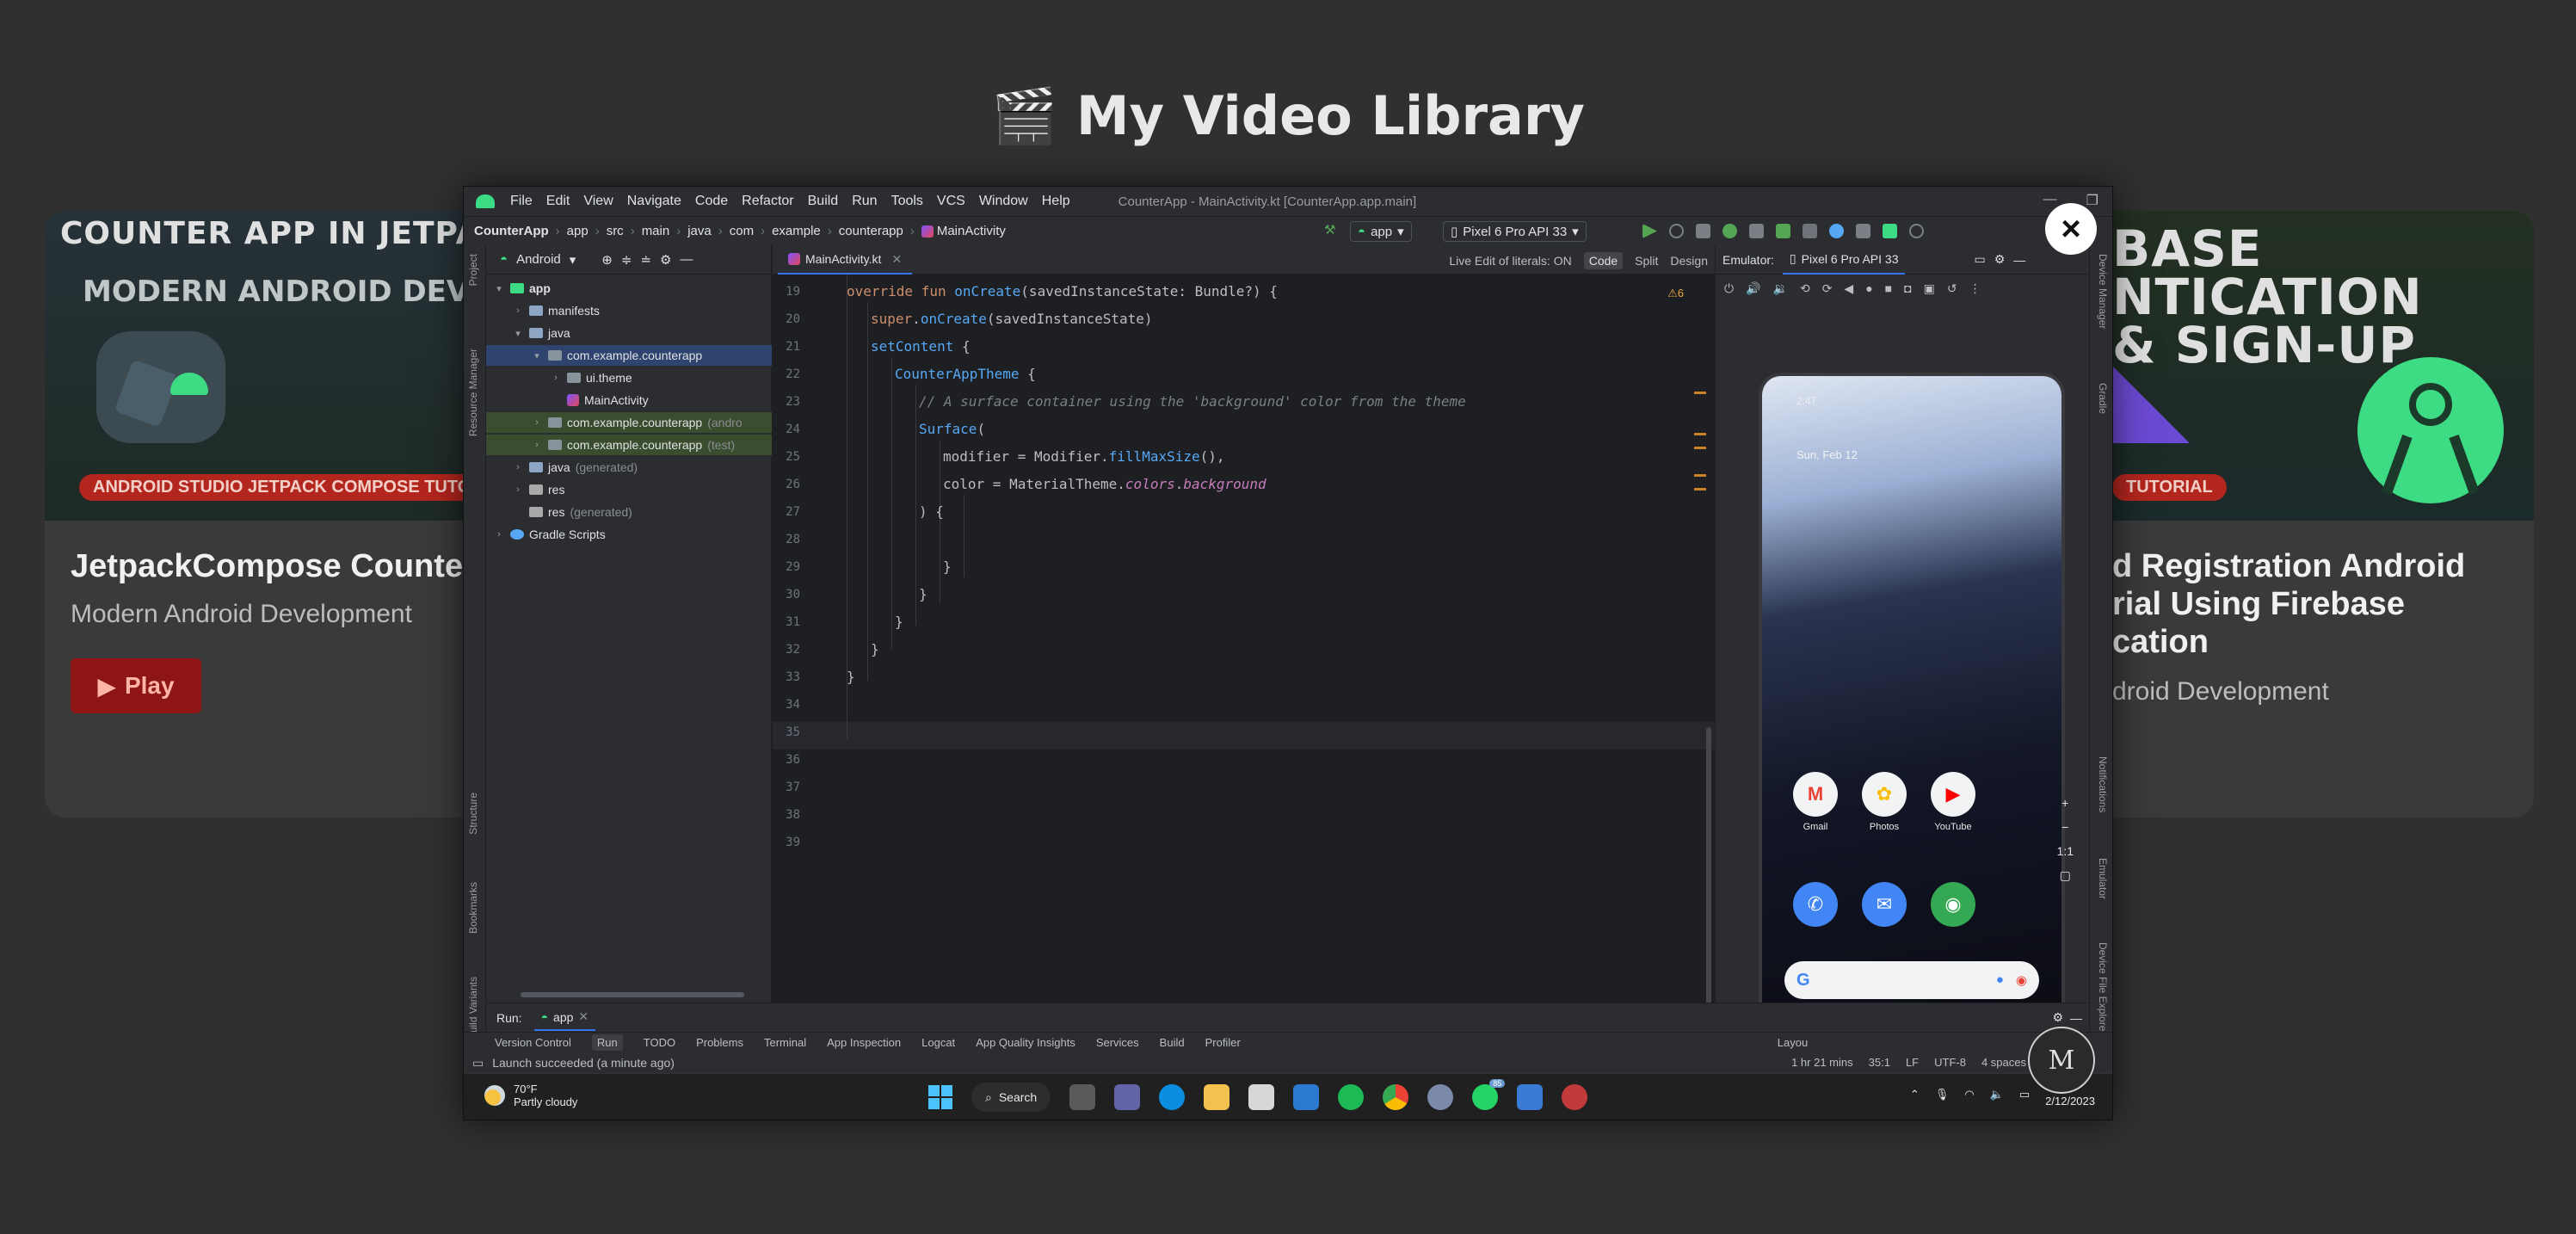 The image size is (2576, 1234). I want to click on rerun-icon, so click(1676, 231).